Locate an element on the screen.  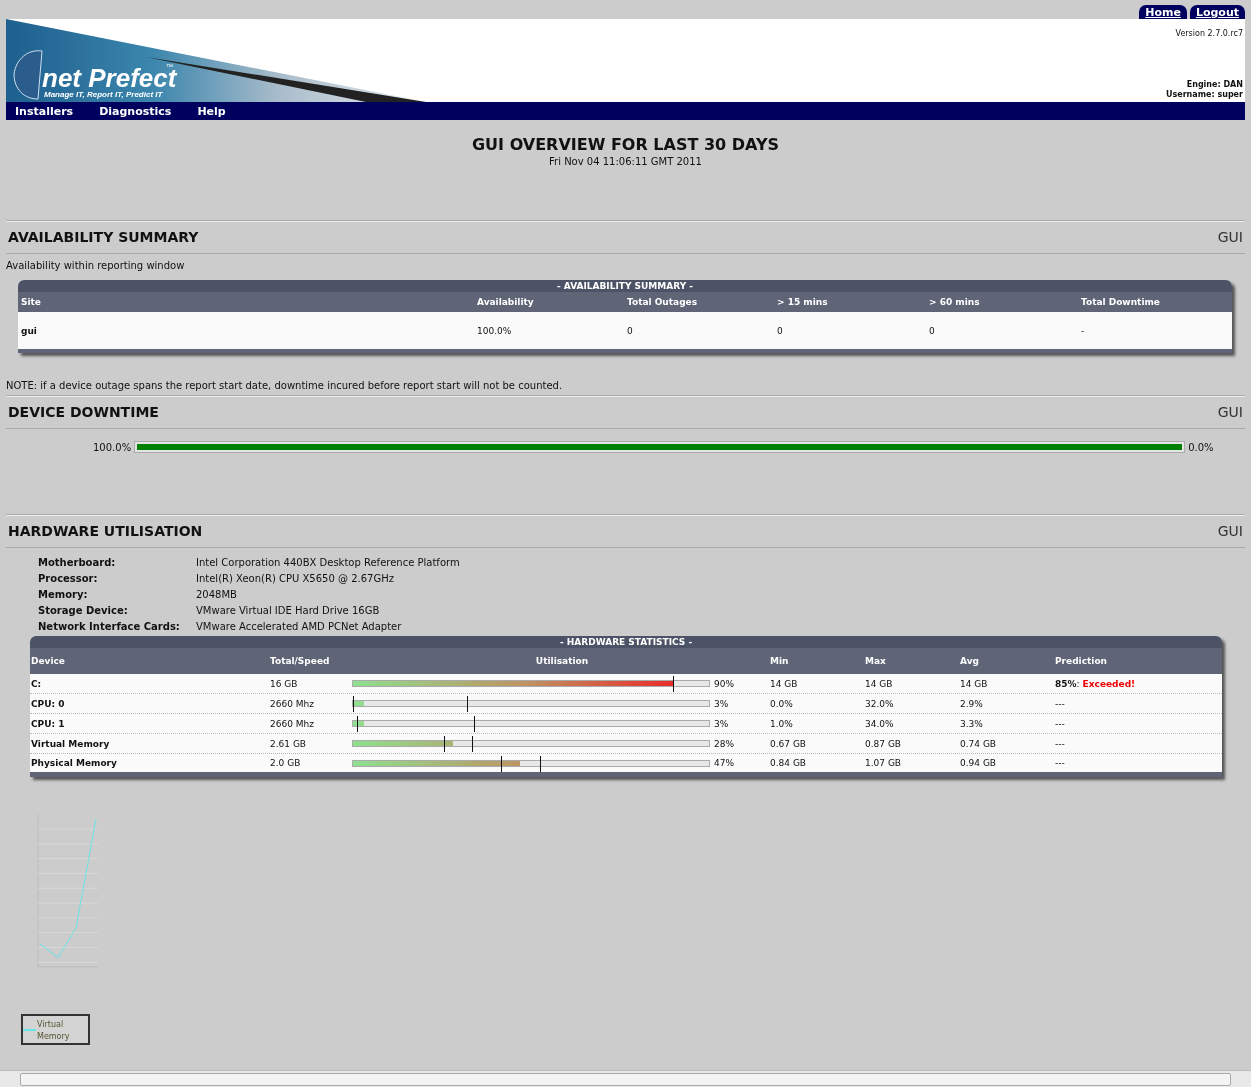
menu-item: Diagnostics is located at coordinates (135, 111).